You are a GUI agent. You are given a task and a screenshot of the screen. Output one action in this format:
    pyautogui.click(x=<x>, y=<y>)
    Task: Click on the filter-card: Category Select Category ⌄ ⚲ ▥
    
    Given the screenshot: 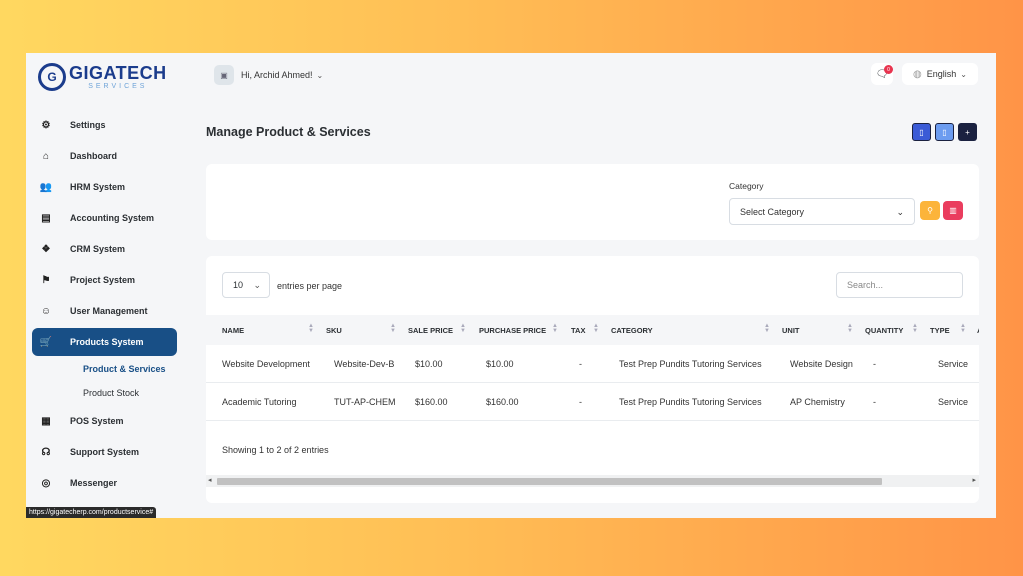 What is the action you would take?
    pyautogui.click(x=592, y=202)
    